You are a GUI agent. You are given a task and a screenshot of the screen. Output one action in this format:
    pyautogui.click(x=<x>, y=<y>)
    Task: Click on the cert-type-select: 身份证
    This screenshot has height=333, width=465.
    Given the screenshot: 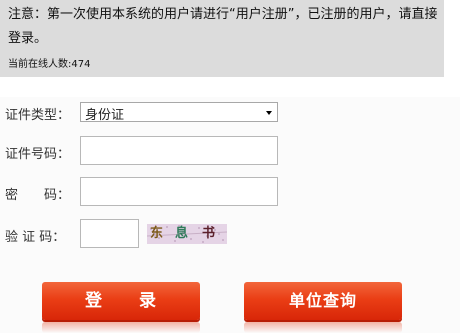 What is the action you would take?
    pyautogui.click(x=179, y=112)
    